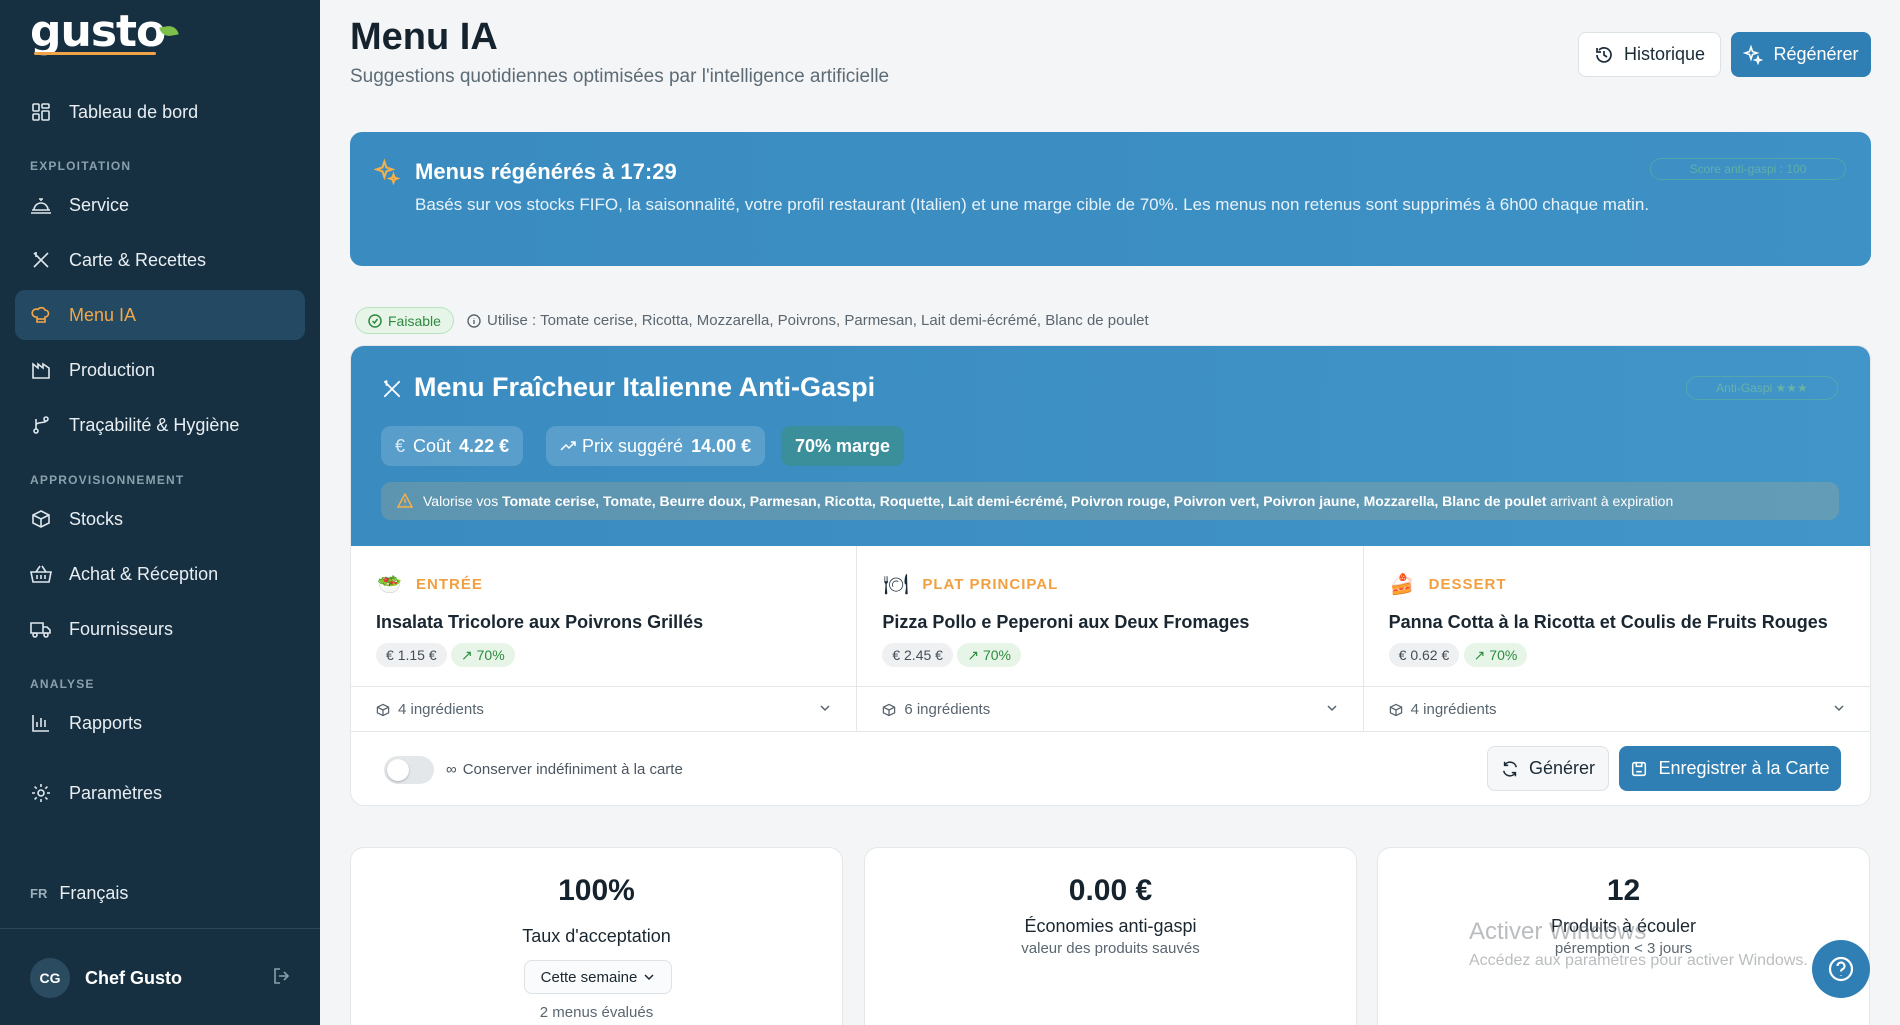 The height and width of the screenshot is (1025, 1900). I want to click on course-name: Insalata Tricolore aux Poivrons Grillés, so click(540, 622).